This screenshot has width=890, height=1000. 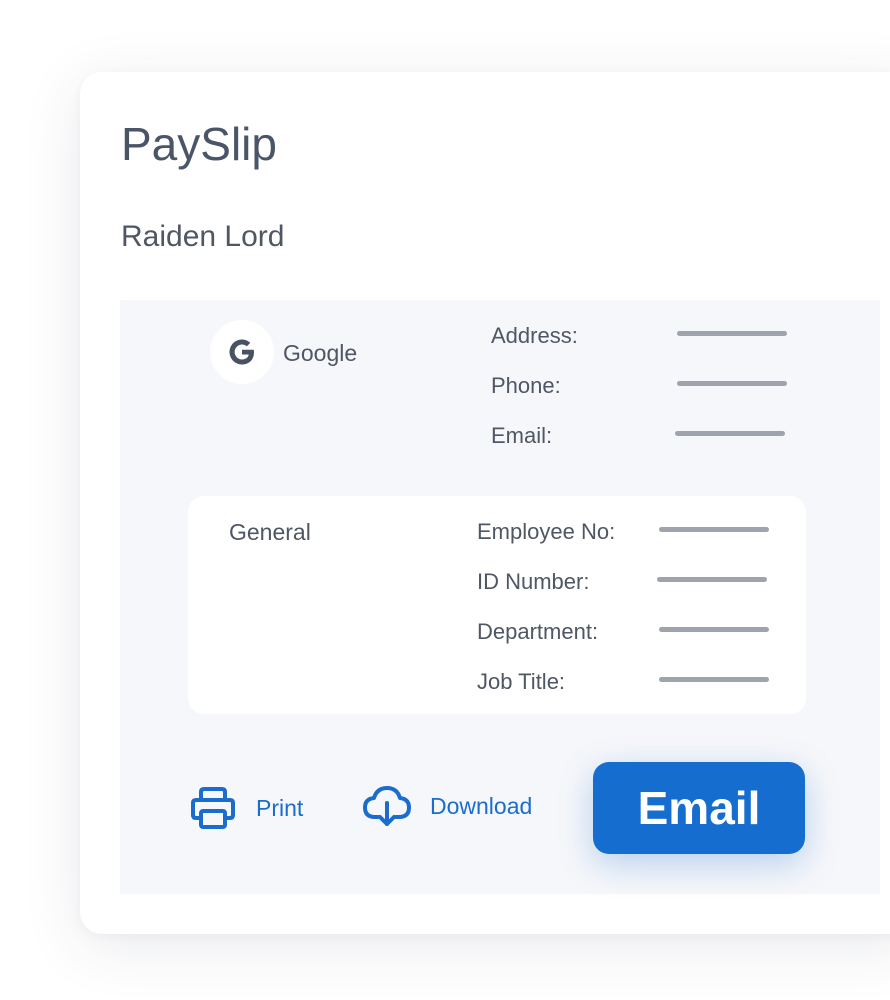 I want to click on id-number-label: ID Number:, so click(x=533, y=581).